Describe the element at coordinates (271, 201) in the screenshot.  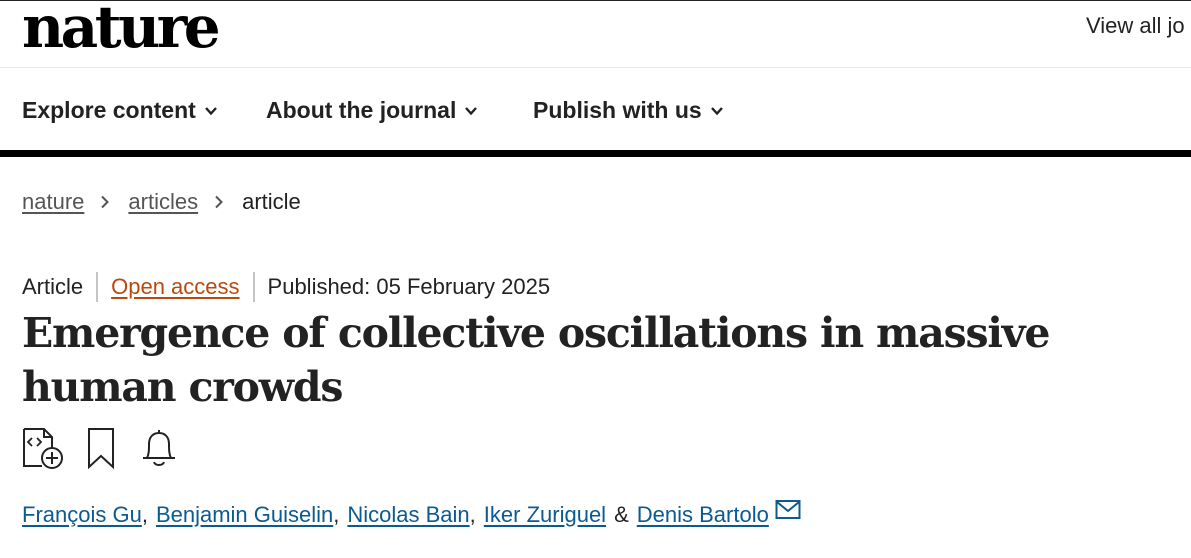
I see `breadcrumb-current: article` at that location.